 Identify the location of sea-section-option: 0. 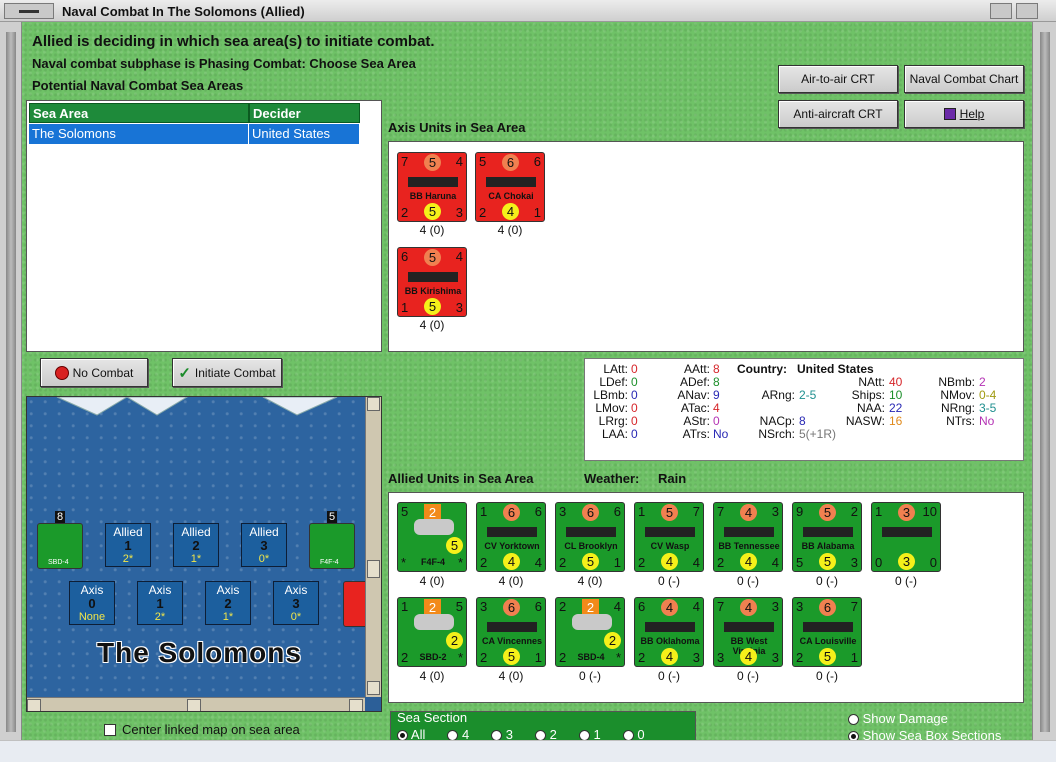
(633, 733).